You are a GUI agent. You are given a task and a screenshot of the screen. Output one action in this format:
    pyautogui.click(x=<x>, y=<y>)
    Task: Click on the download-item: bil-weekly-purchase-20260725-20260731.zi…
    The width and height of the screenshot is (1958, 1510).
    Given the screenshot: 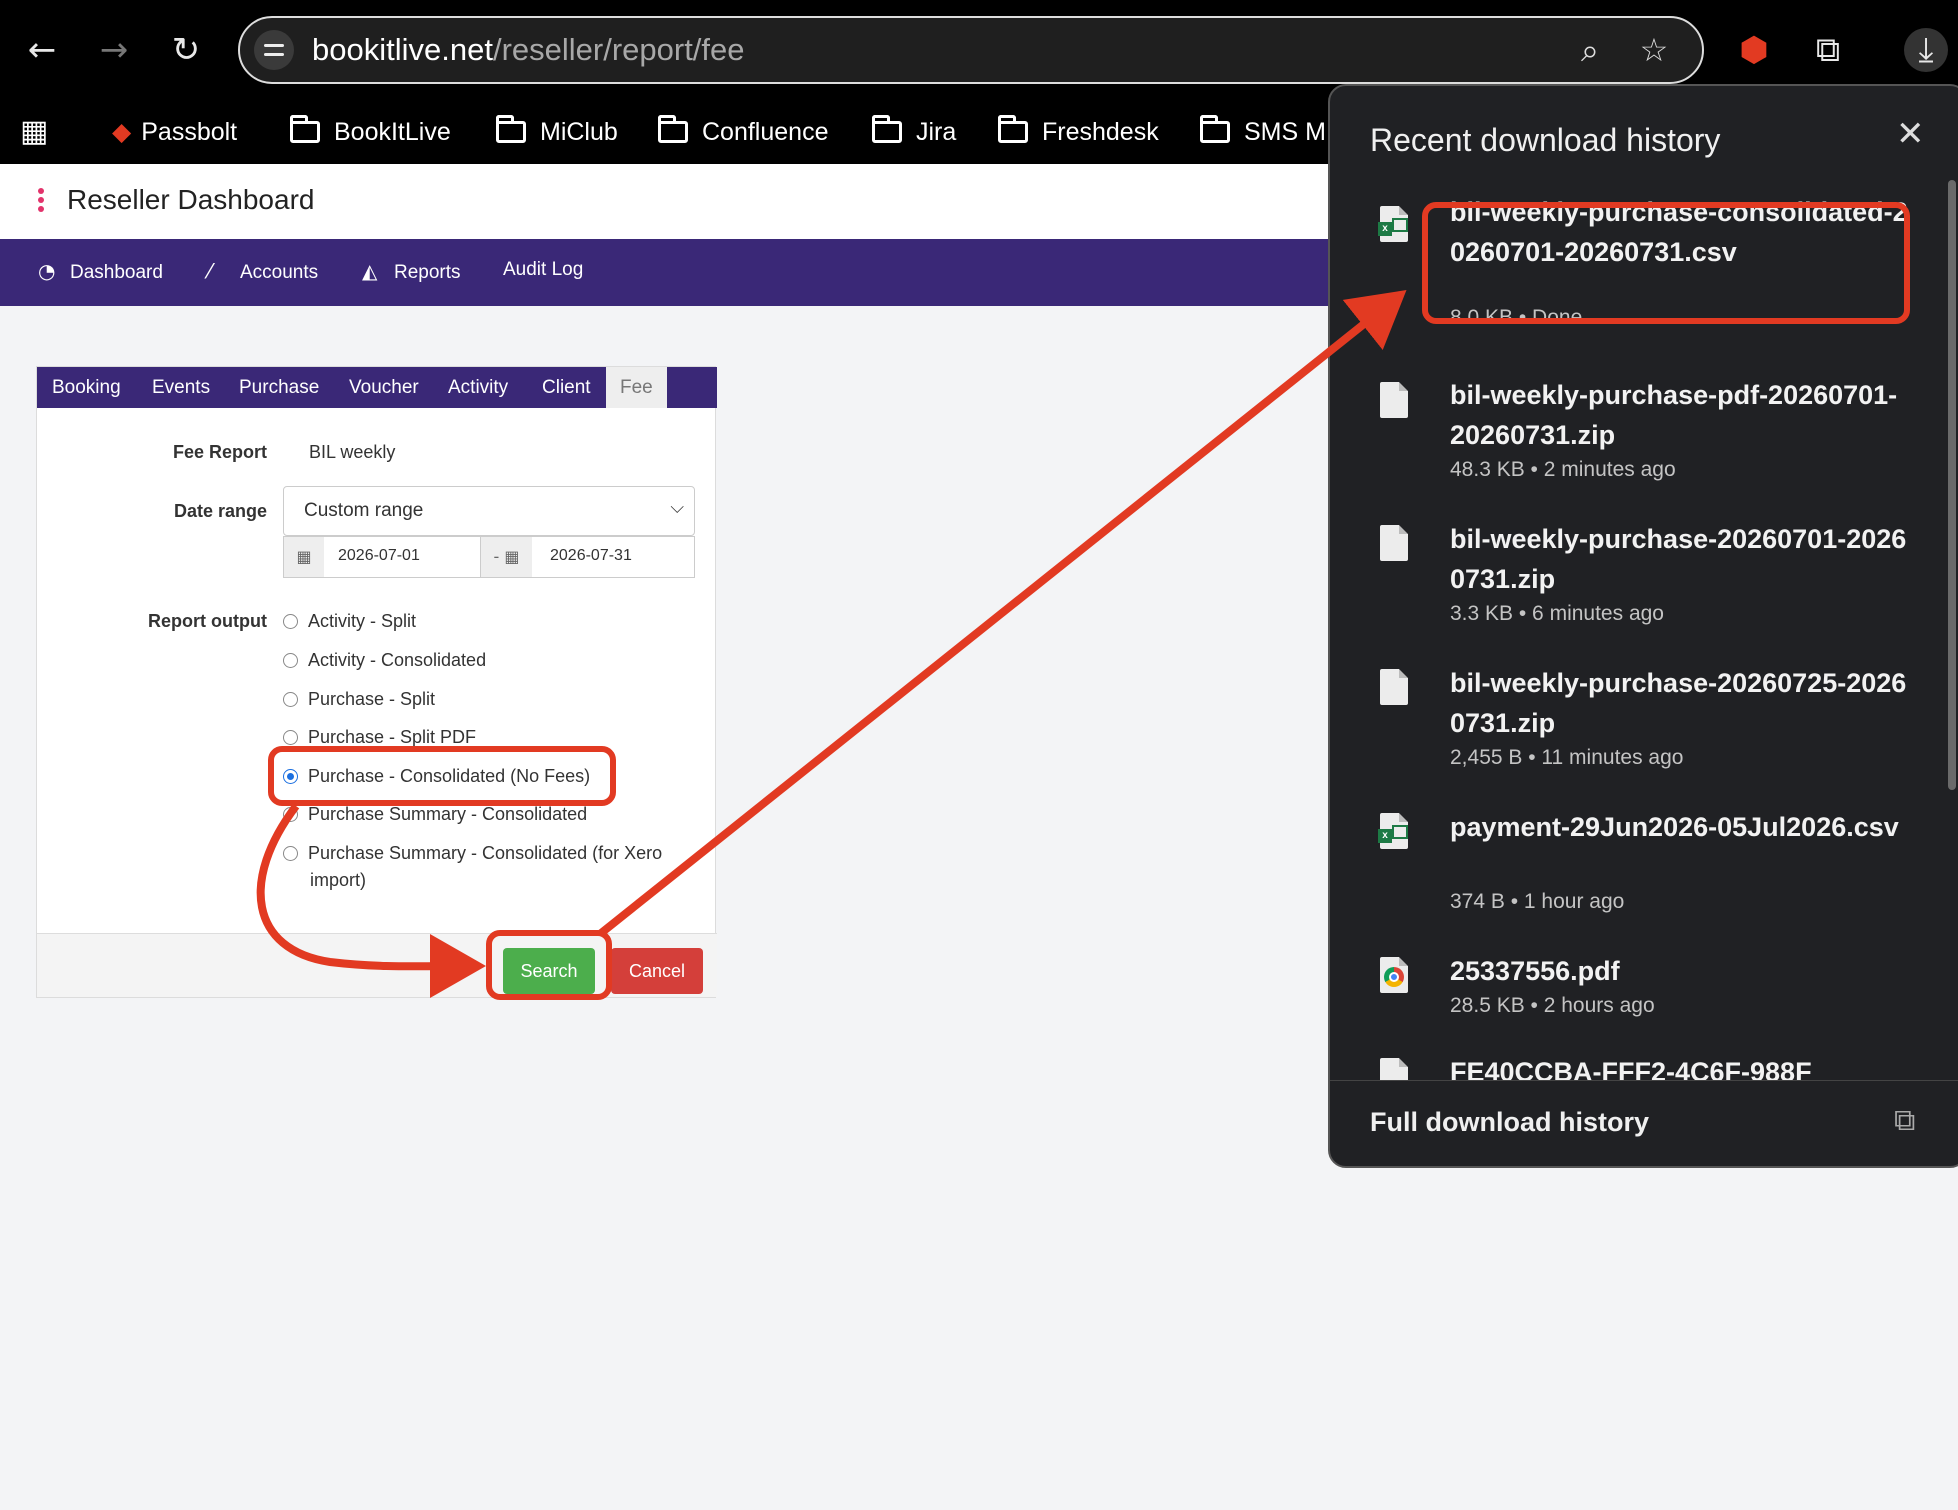 What is the action you would take?
    pyautogui.click(x=1630, y=719)
    